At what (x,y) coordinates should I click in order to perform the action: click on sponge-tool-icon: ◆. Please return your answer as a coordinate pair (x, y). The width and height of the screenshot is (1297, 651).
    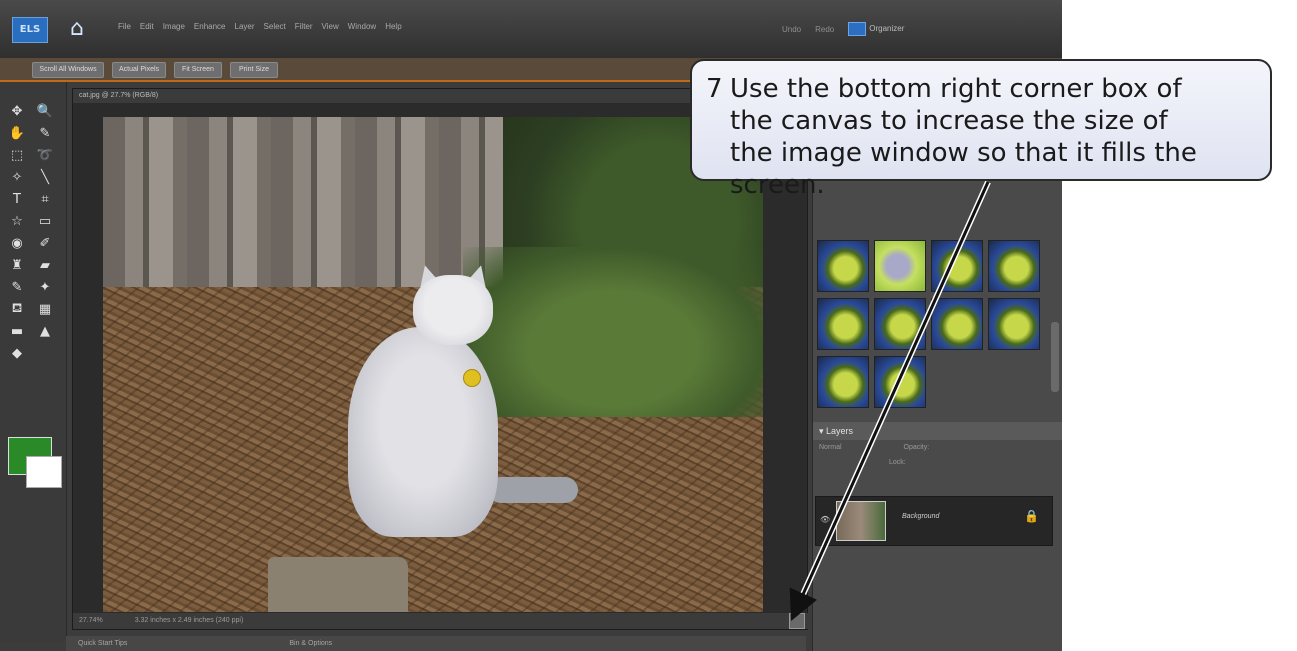
    Looking at the image, I should click on (17, 353).